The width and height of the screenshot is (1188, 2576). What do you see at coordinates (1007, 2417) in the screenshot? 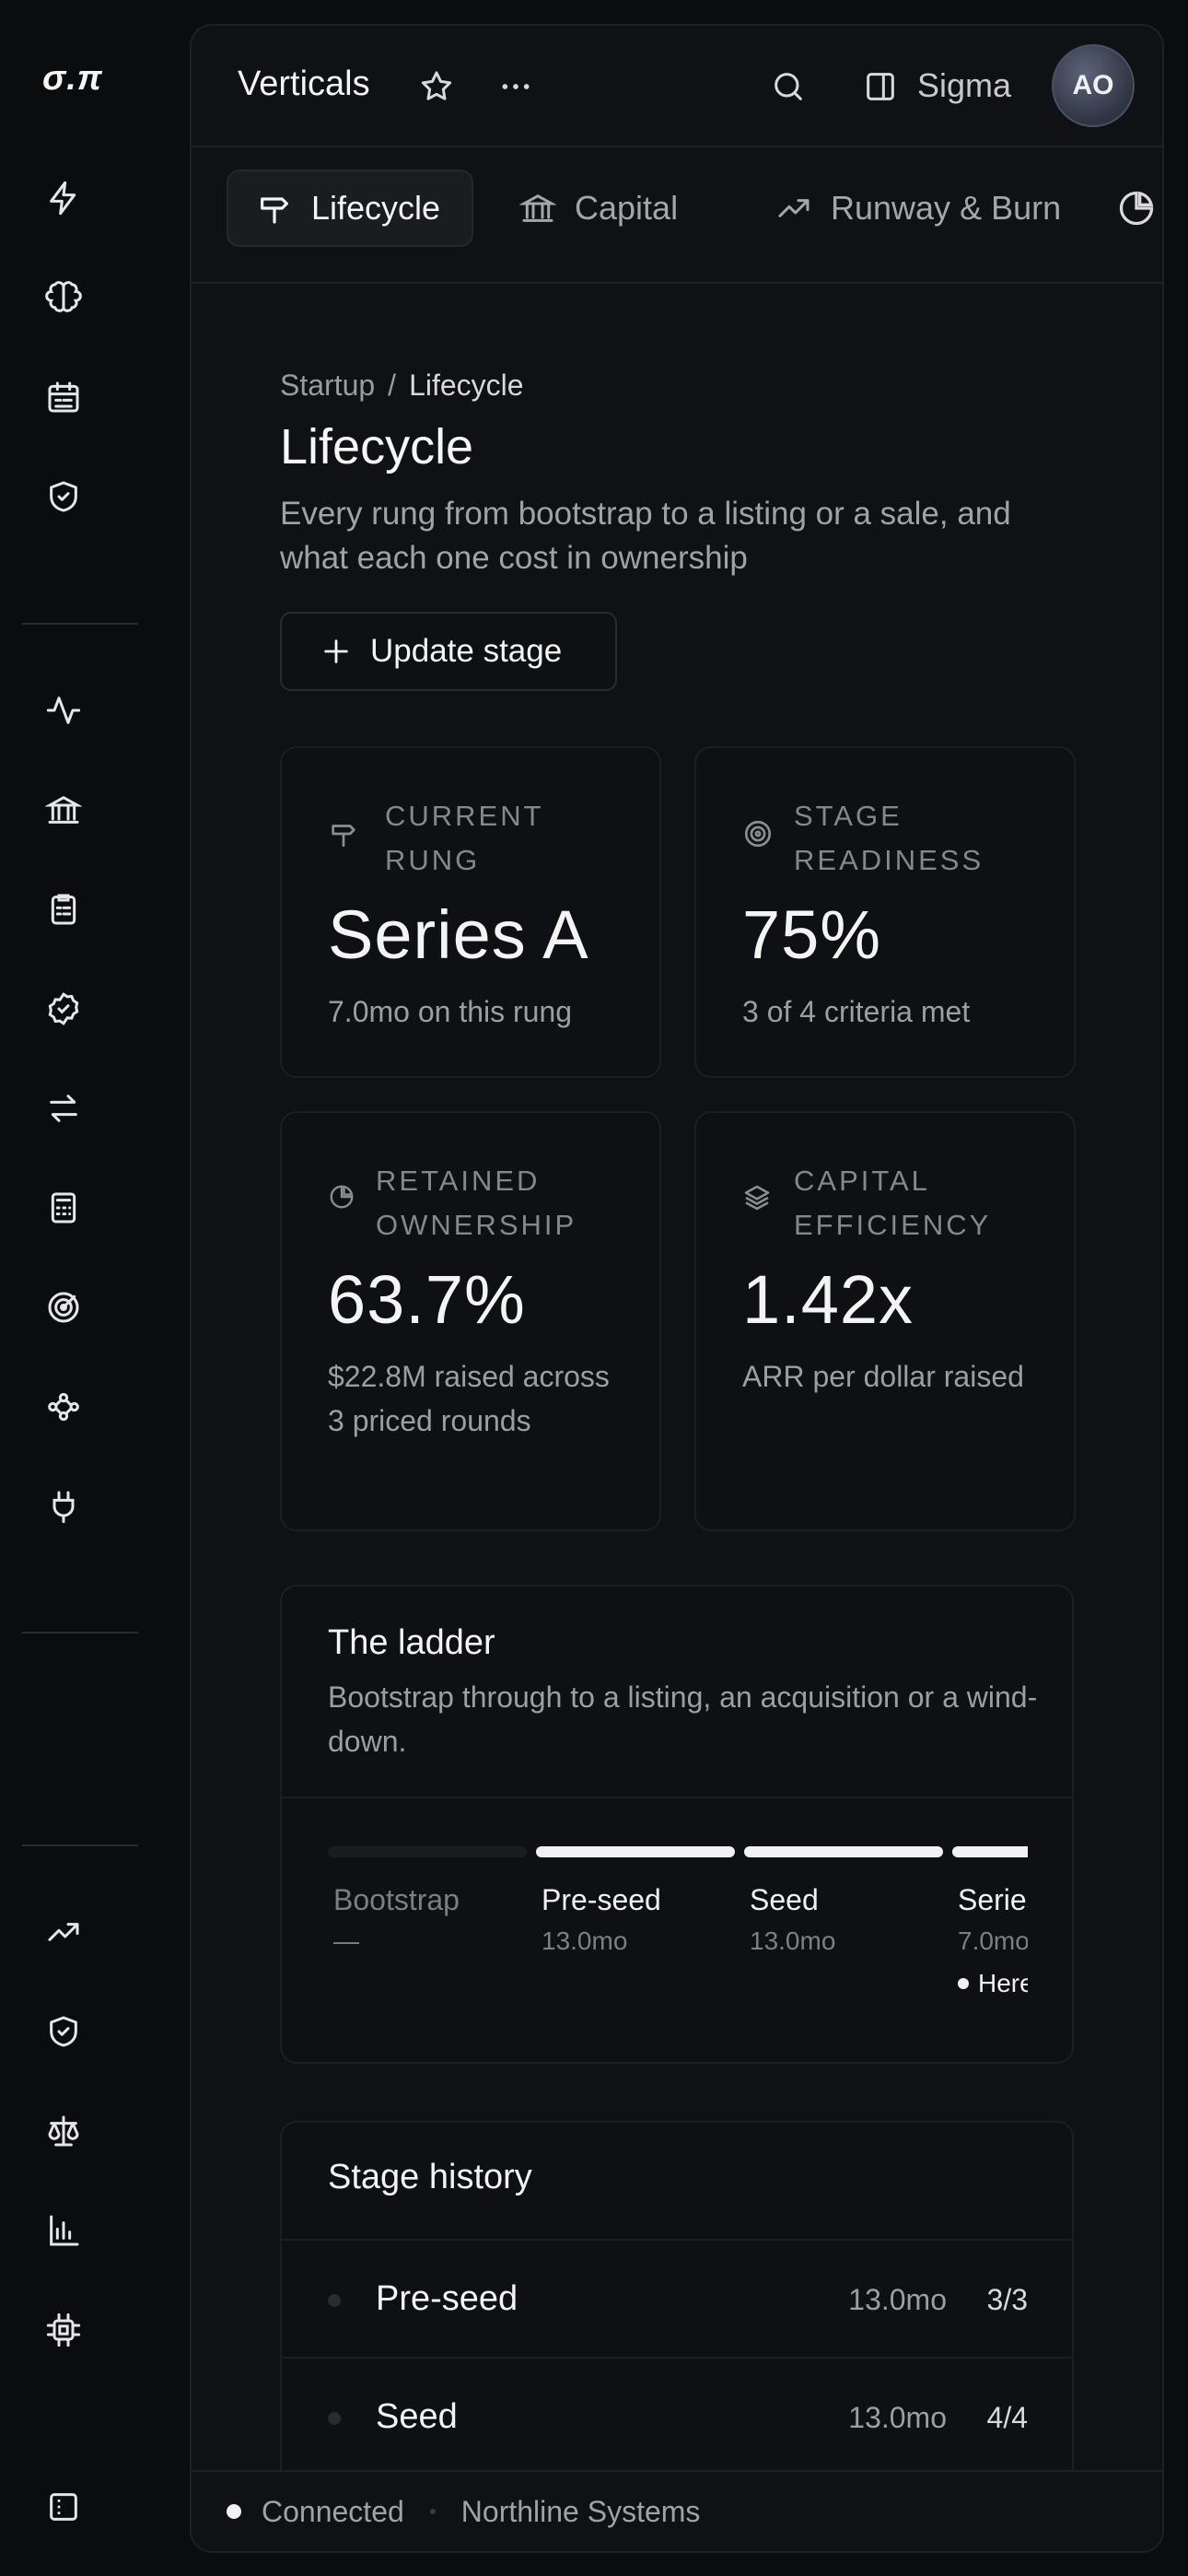
I see `row-criteria: 4/4` at bounding box center [1007, 2417].